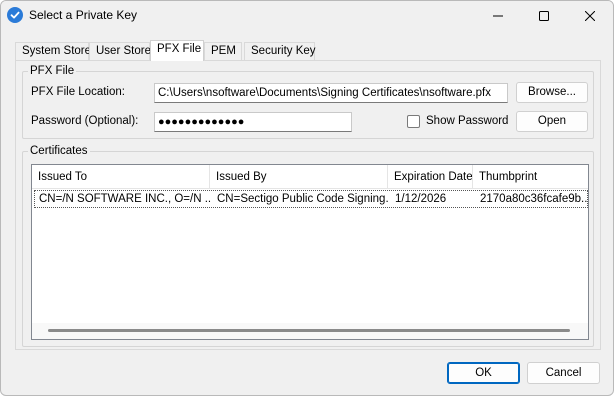 The image size is (614, 396). I want to click on close-button, so click(590, 16).